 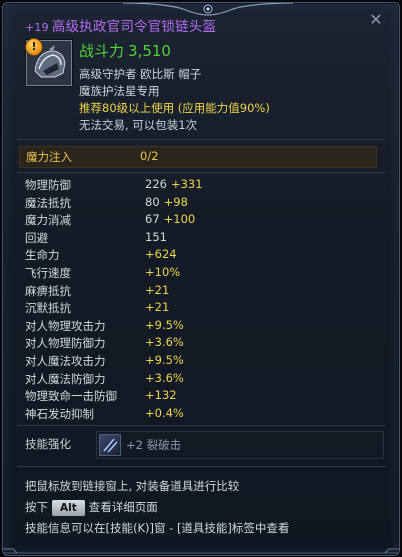 What do you see at coordinates (48, 62) in the screenshot?
I see `item-icon: !` at bounding box center [48, 62].